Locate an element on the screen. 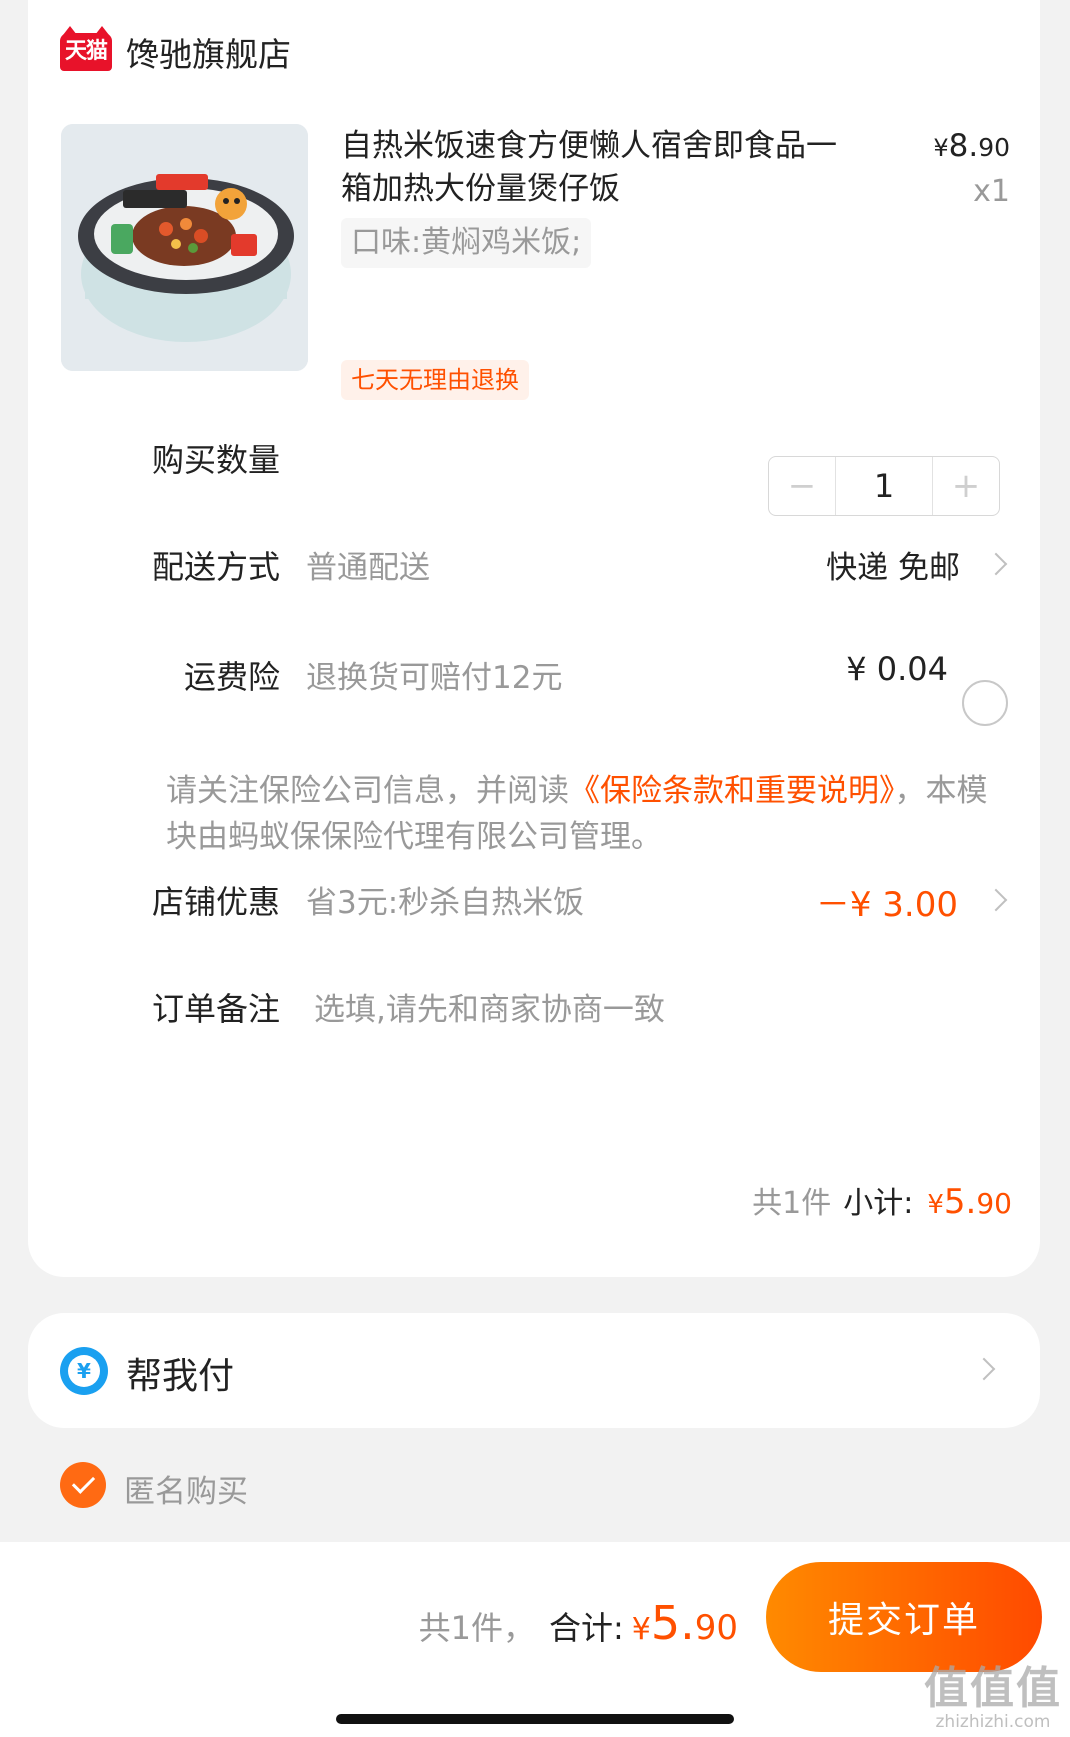  subtotal-decimal: 90 is located at coordinates (994, 1203).